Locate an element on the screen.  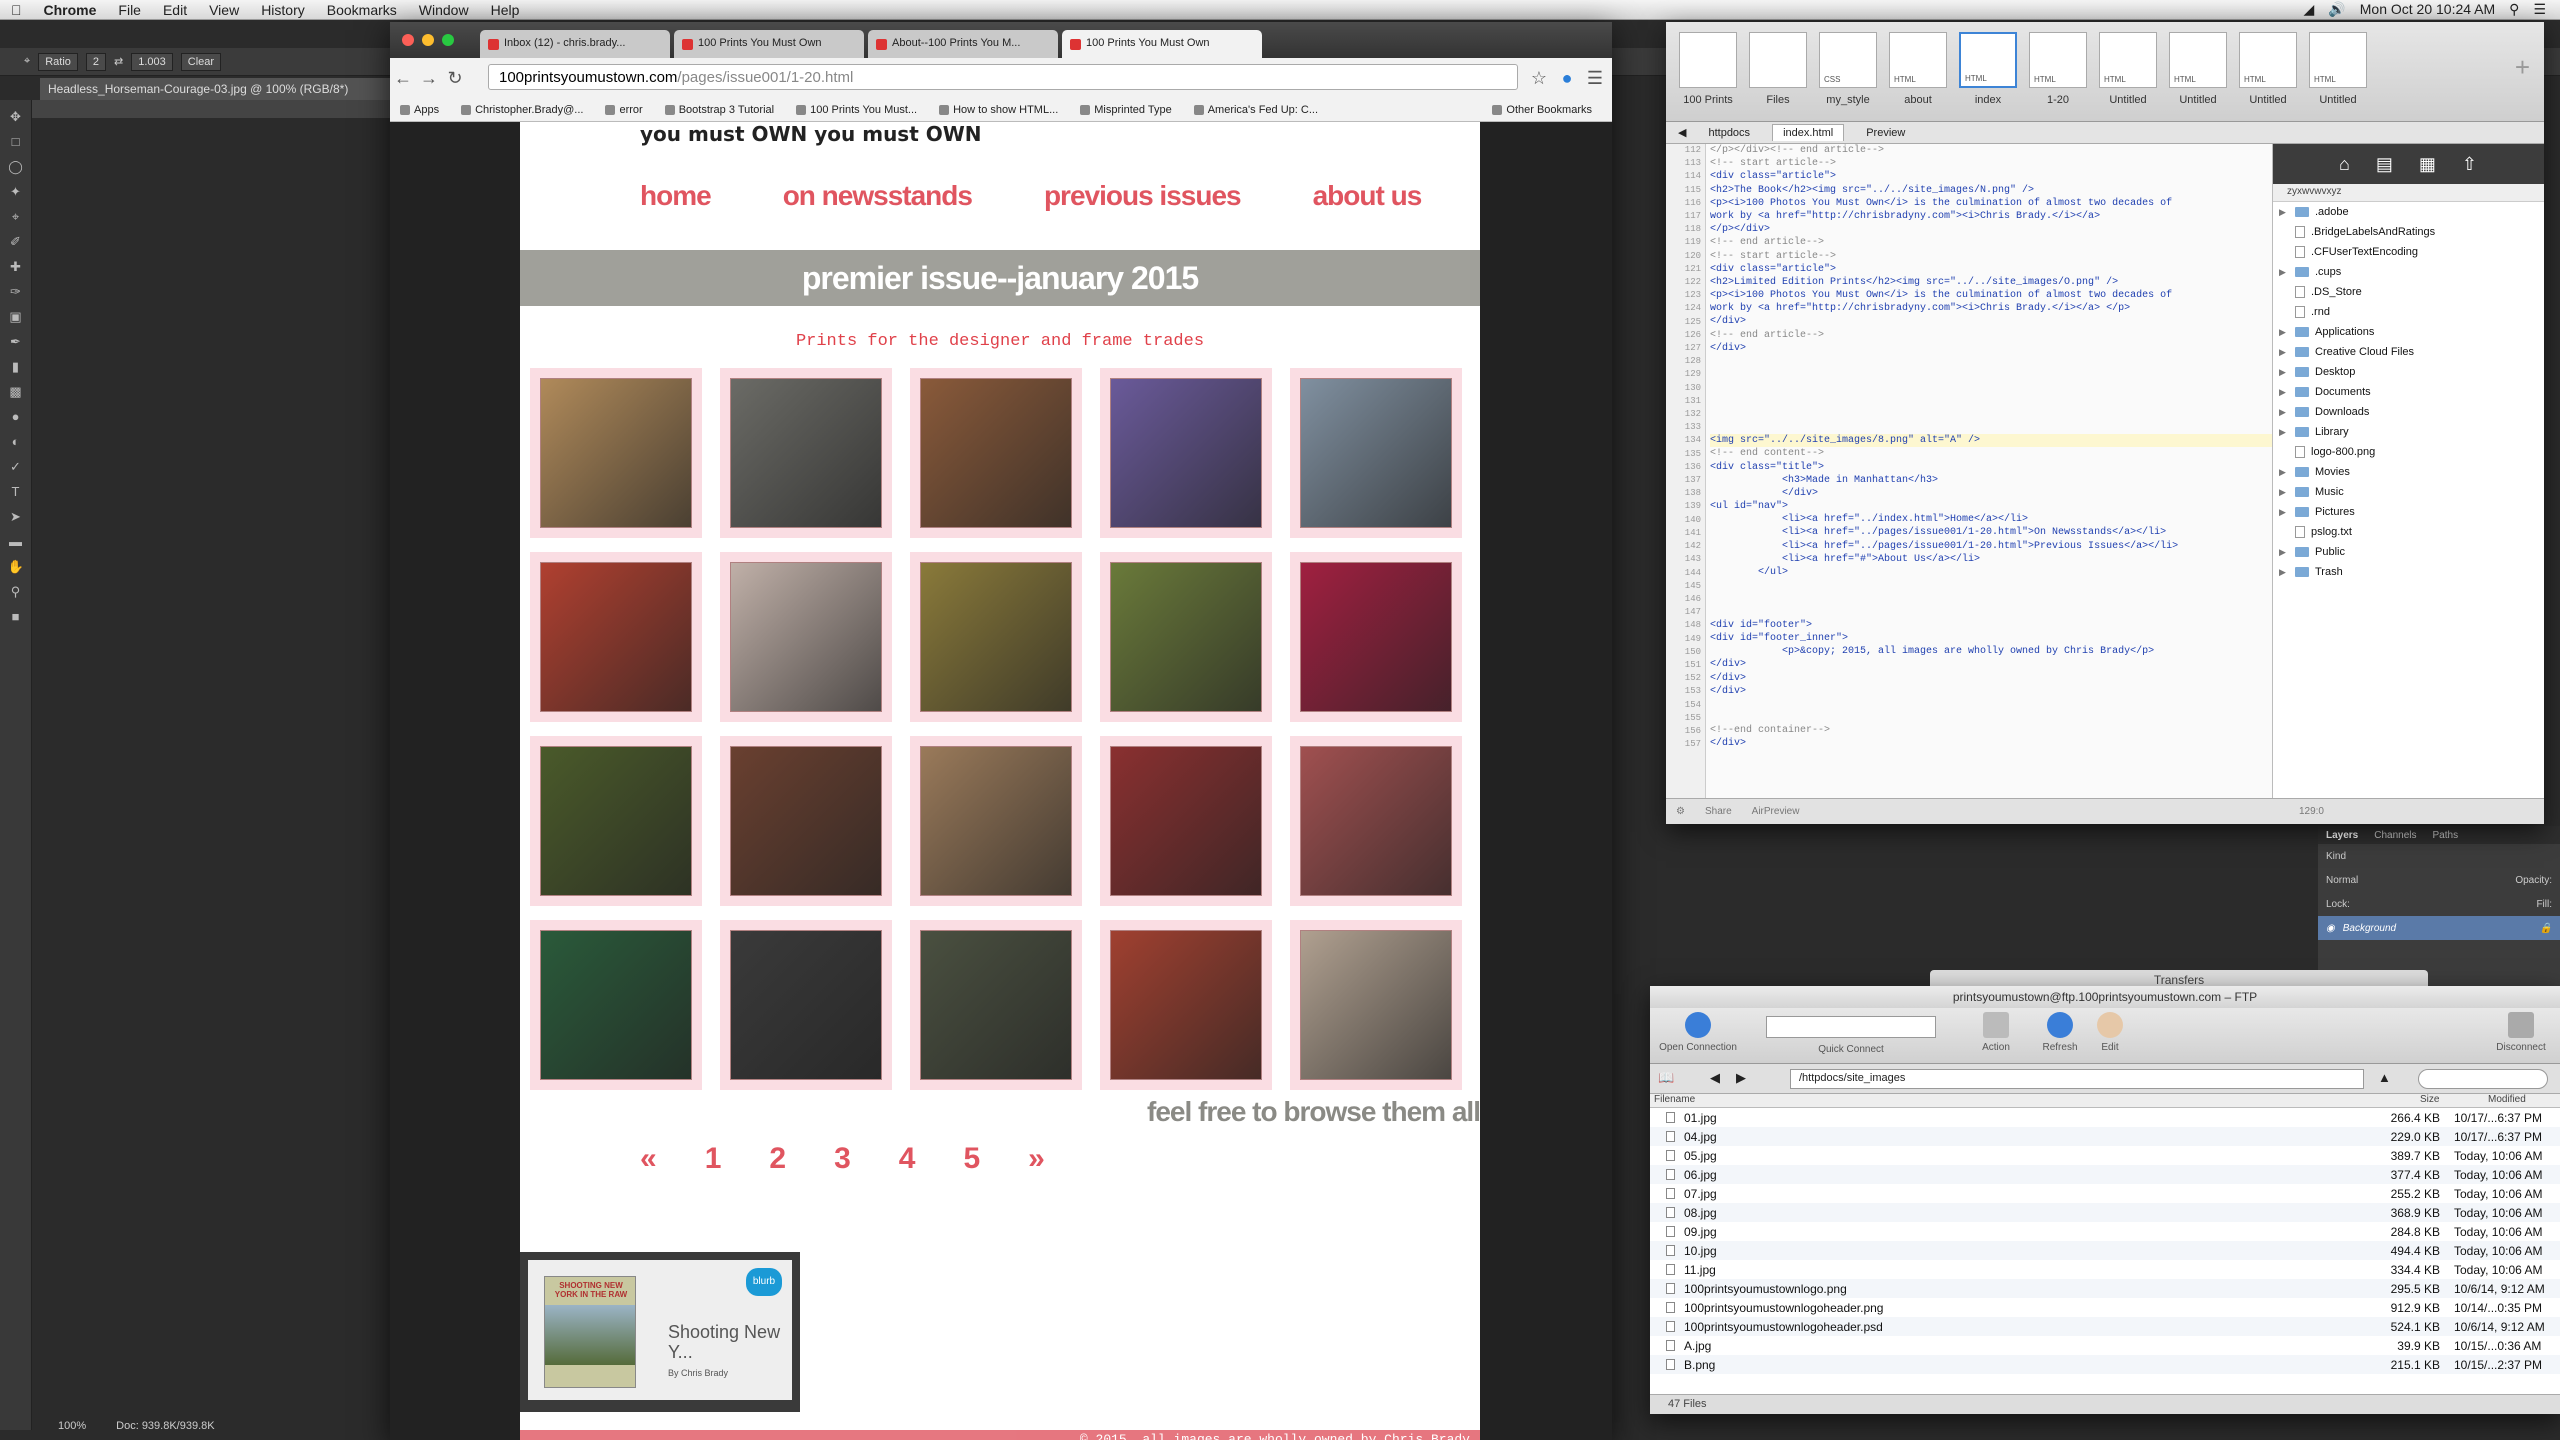
menu-bookmarks: Bookmarks is located at coordinates (362, 10).